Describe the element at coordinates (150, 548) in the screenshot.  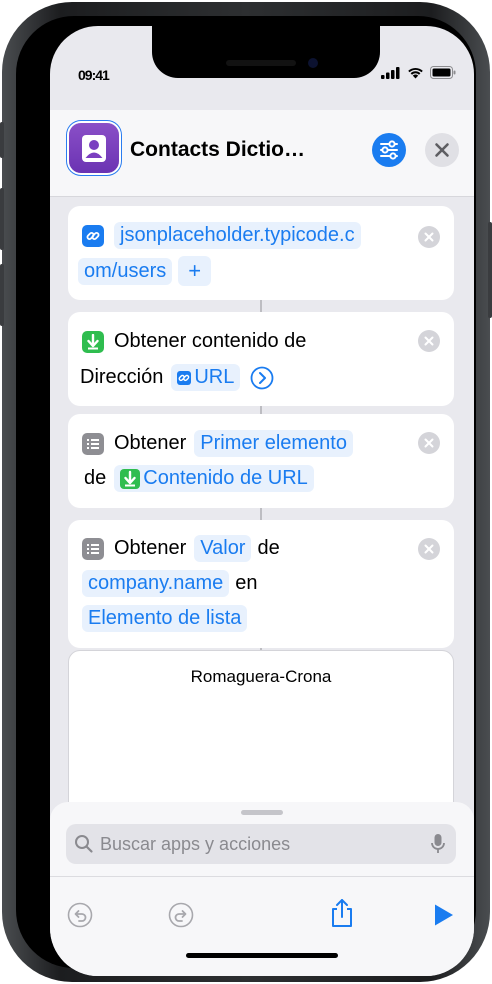
I see `get-value-label: Obtener` at that location.